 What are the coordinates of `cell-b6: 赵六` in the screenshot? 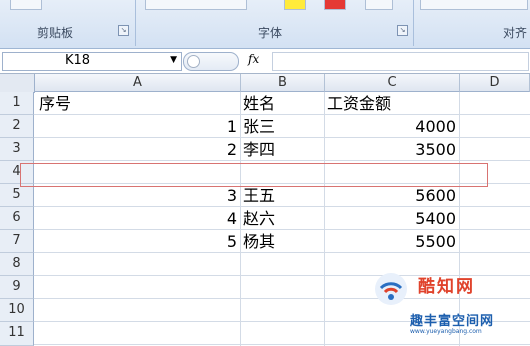 It's located at (259, 219).